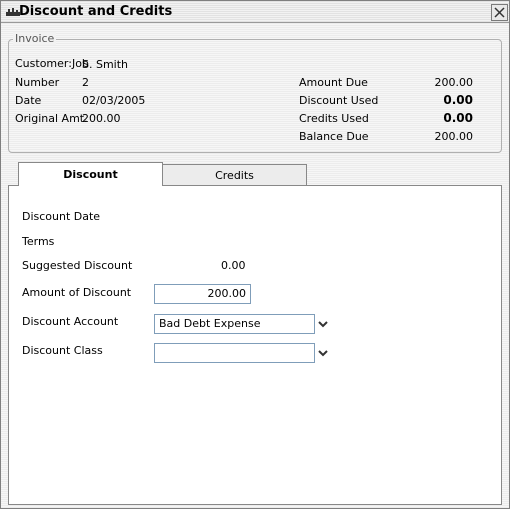  Describe the element at coordinates (454, 136) in the screenshot. I see `balance-due-value: 200.00` at that location.